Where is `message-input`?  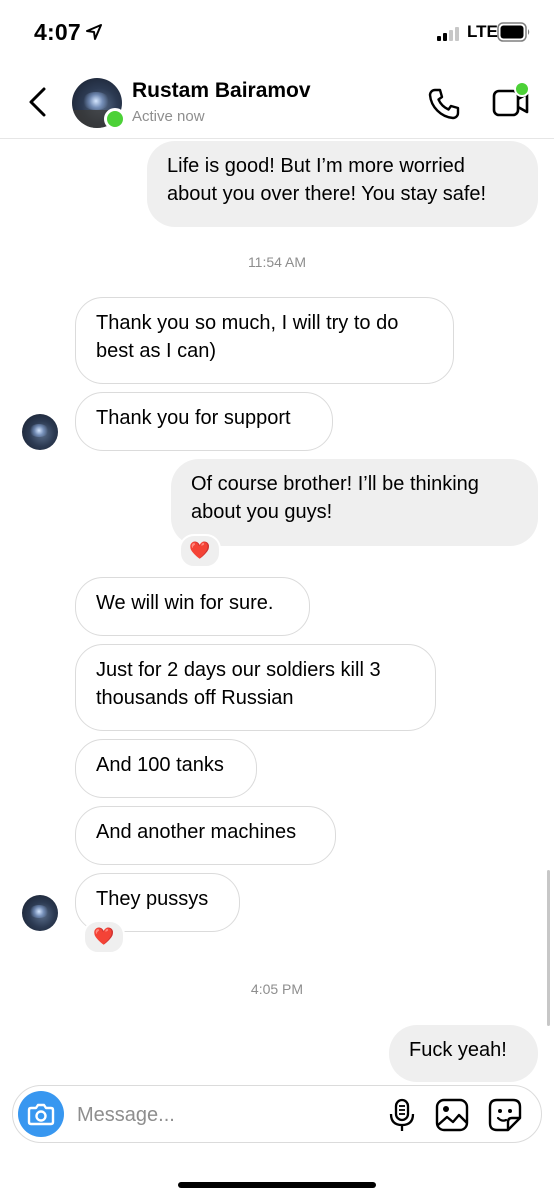 message-input is located at coordinates (227, 1115).